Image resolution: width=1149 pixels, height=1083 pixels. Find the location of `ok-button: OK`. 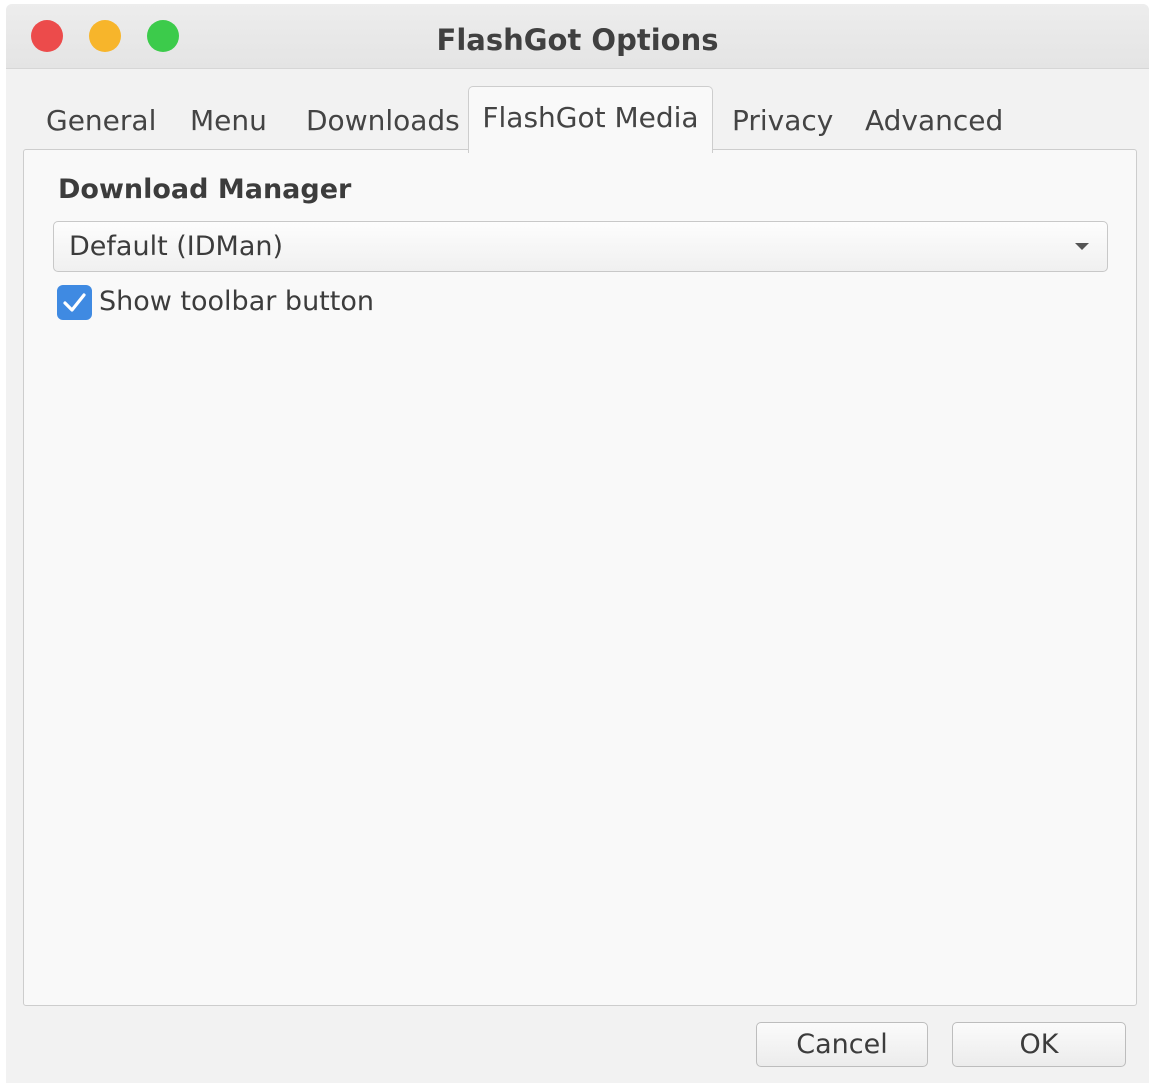

ok-button: OK is located at coordinates (1039, 1044).